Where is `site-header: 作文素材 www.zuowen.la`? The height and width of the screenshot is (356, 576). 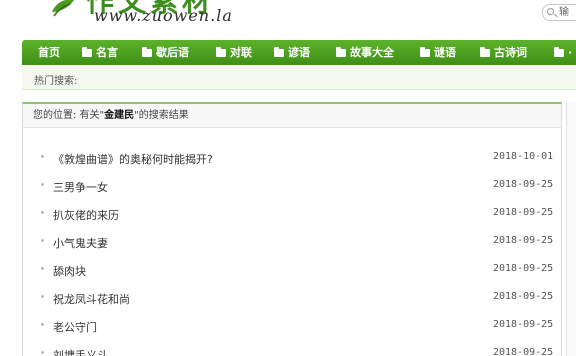
site-header: 作文素材 www.zuowen.la is located at coordinates (288, 19).